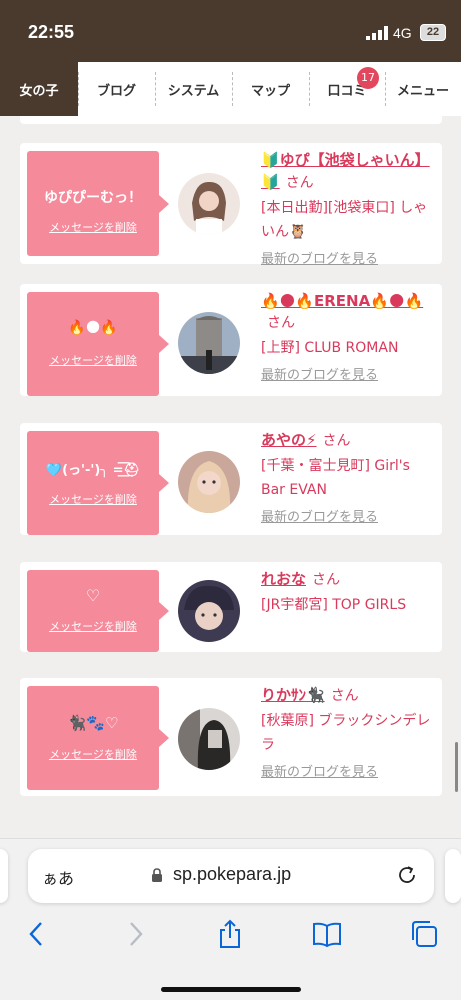  Describe the element at coordinates (334, 605) in the screenshot. I see `shop-info: [JR宇都宮] TOP GIRLS` at that location.